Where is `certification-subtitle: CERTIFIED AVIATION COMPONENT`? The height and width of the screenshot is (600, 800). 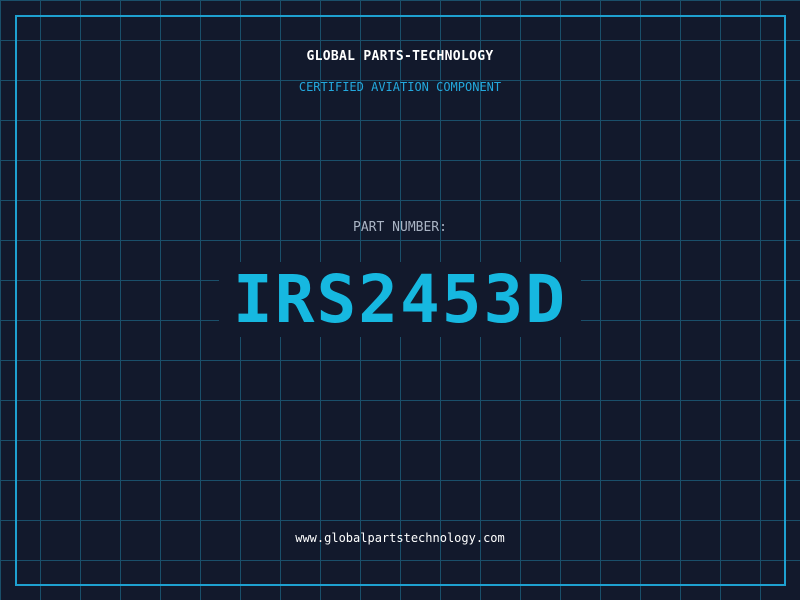
certification-subtitle: CERTIFIED AVIATION COMPONENT is located at coordinates (400, 87).